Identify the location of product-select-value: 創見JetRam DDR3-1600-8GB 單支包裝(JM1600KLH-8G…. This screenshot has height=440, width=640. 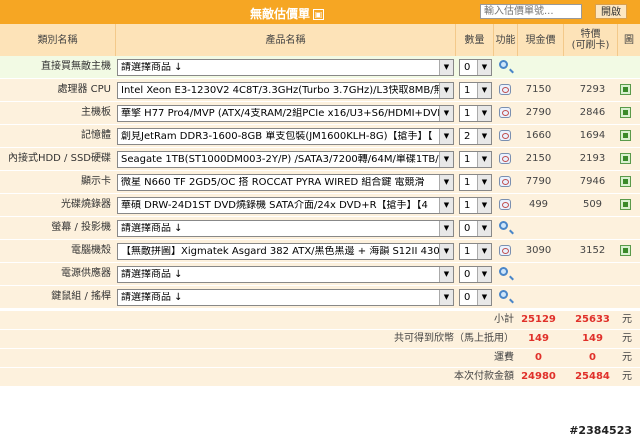
(277, 136).